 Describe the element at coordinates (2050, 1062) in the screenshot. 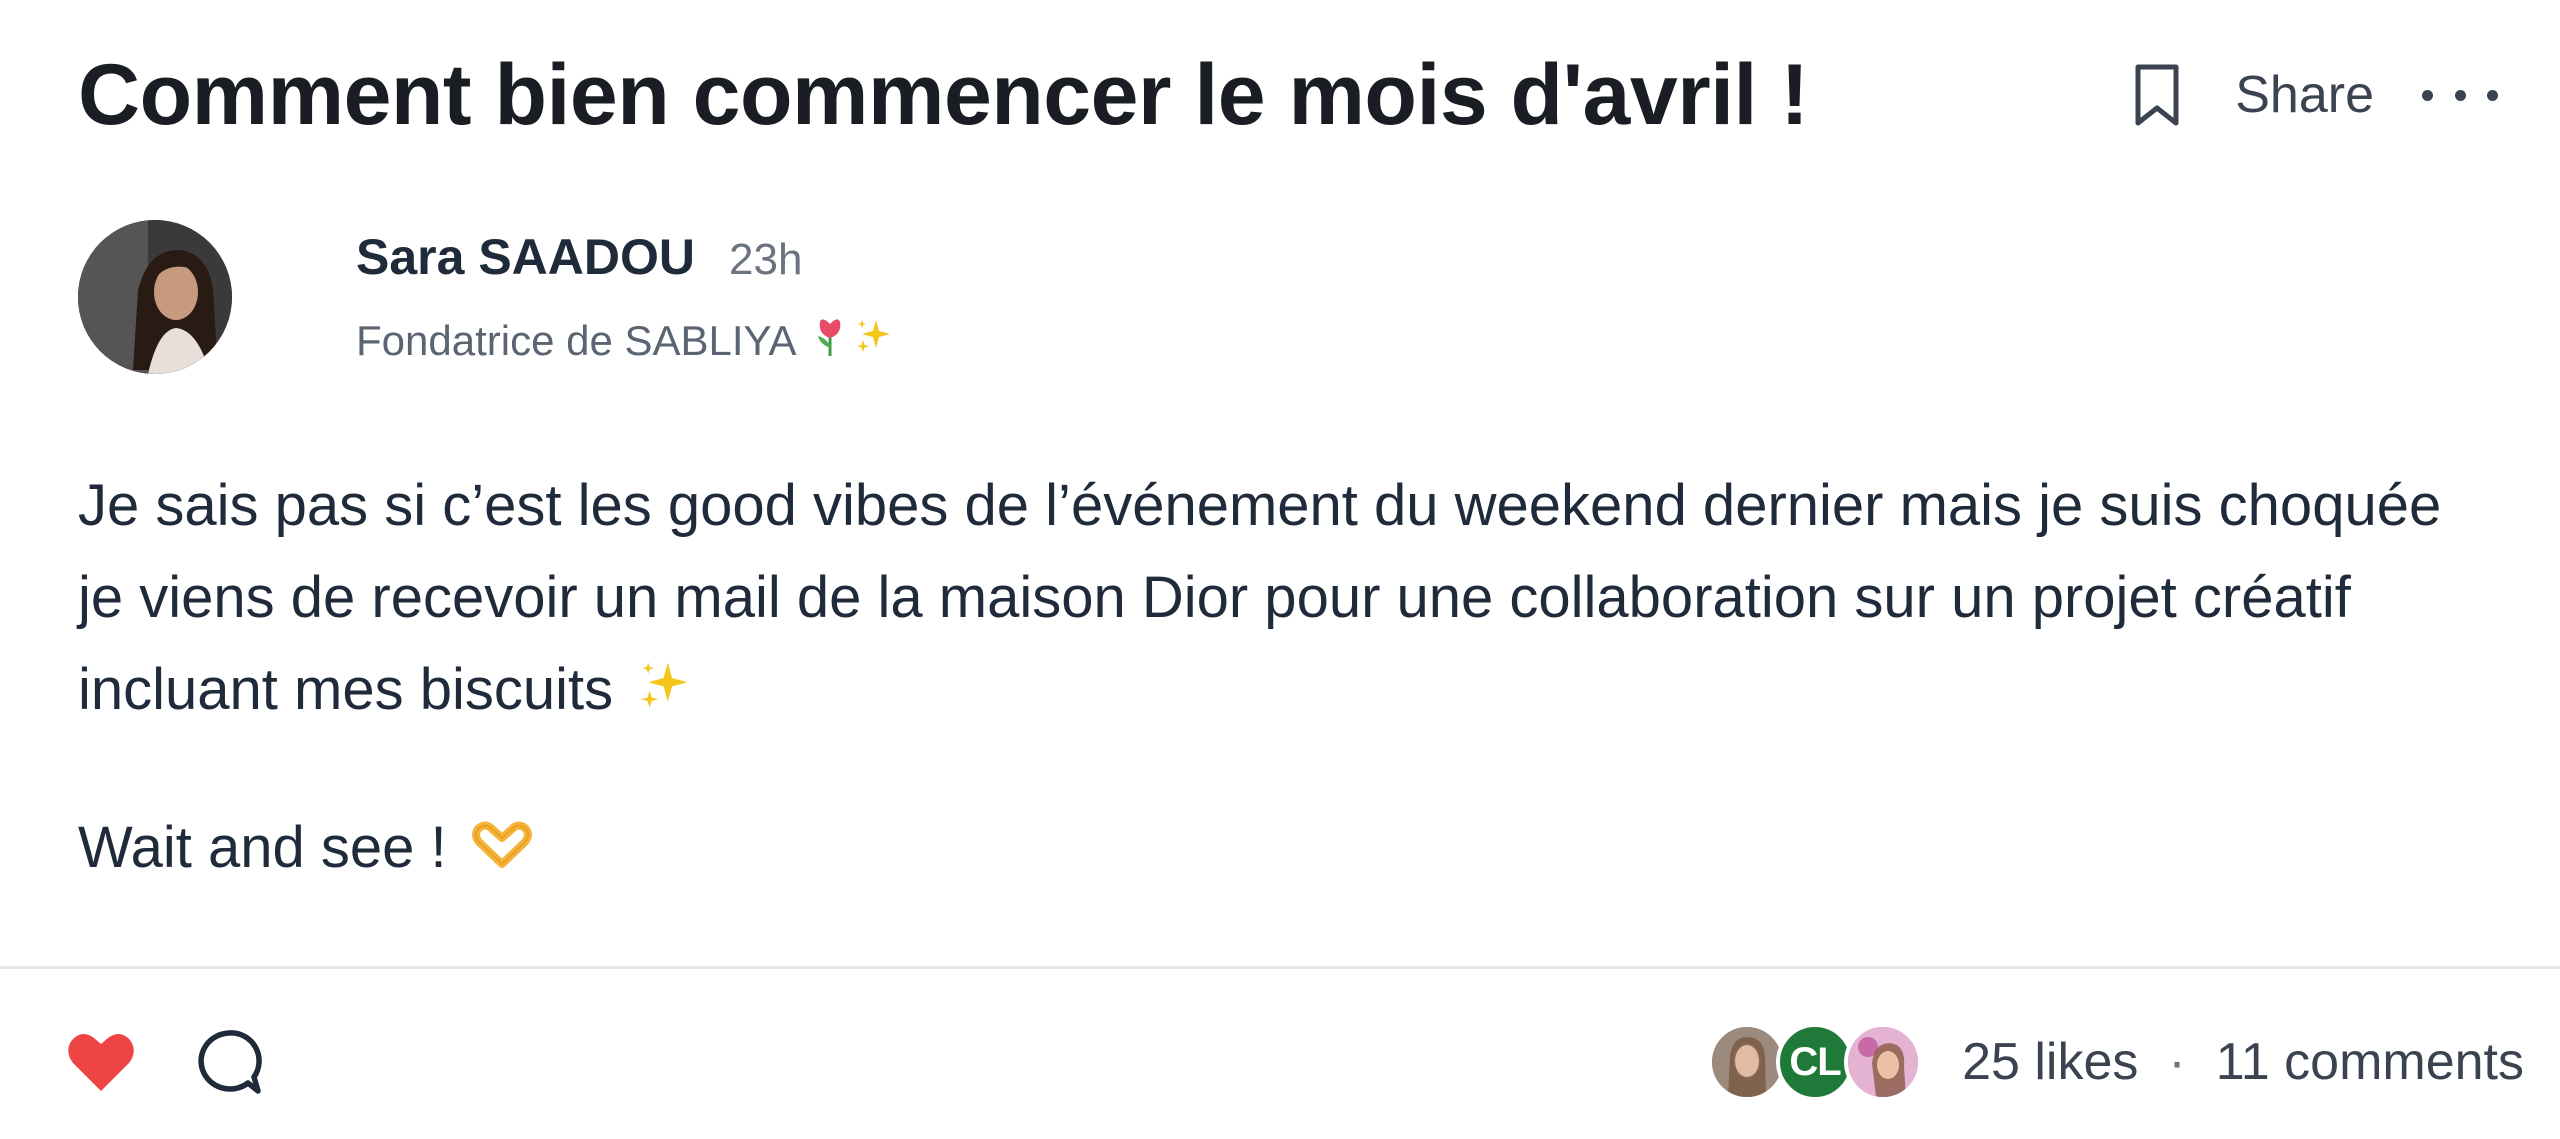

I see `likes-count: 25 likes` at that location.